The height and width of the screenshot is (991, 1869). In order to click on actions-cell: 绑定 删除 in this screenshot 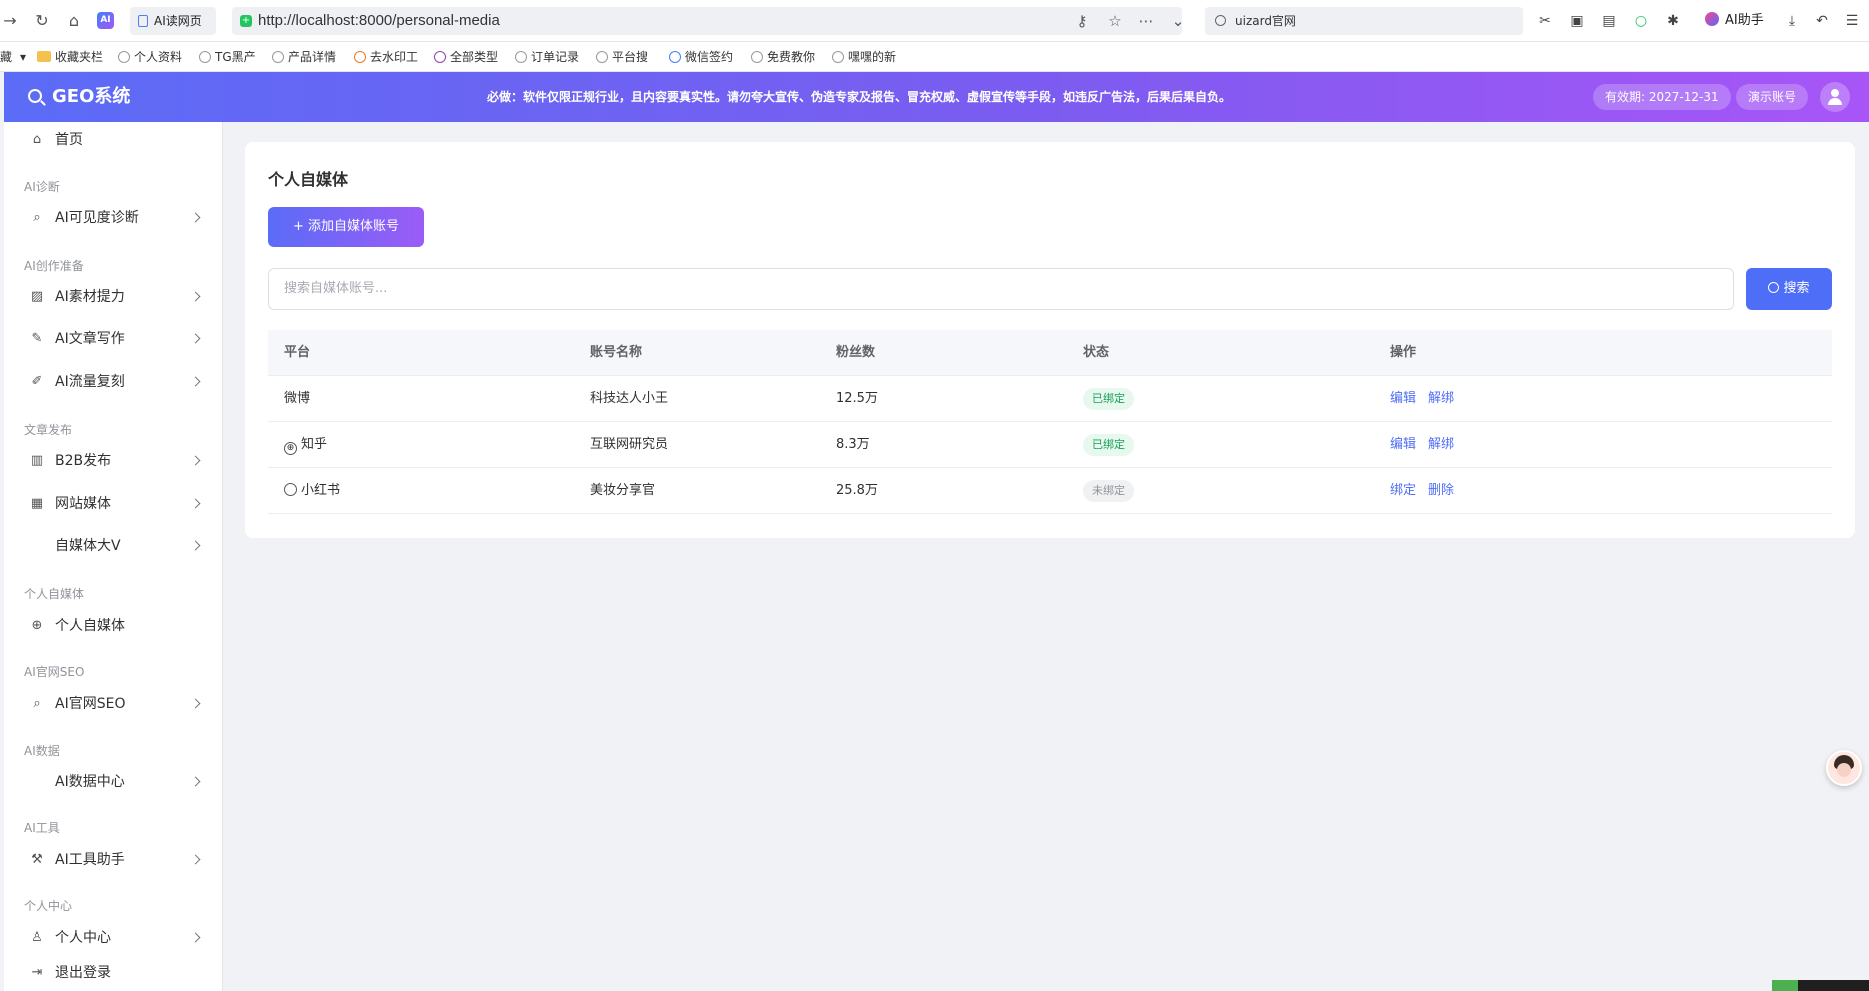, I will do `click(1428, 491)`.